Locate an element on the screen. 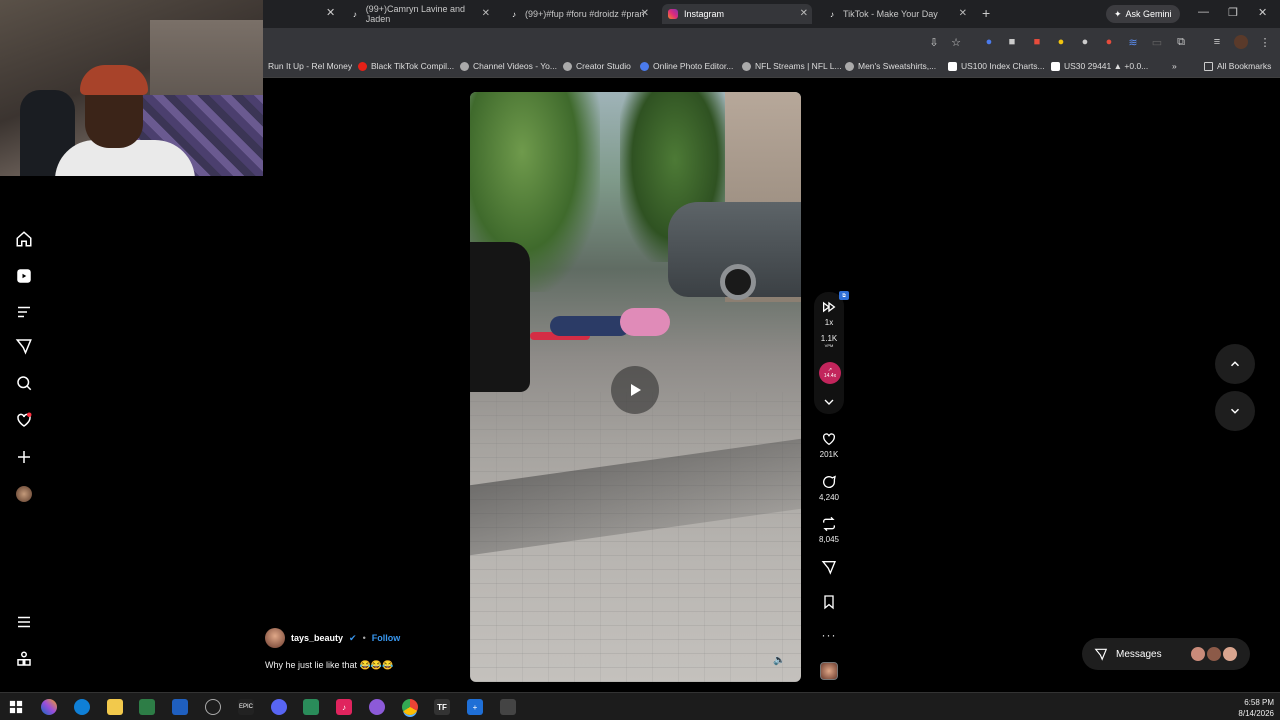 The height and width of the screenshot is (720, 1280). all-bookmarks: All Bookmarks is located at coordinates (1237, 66).